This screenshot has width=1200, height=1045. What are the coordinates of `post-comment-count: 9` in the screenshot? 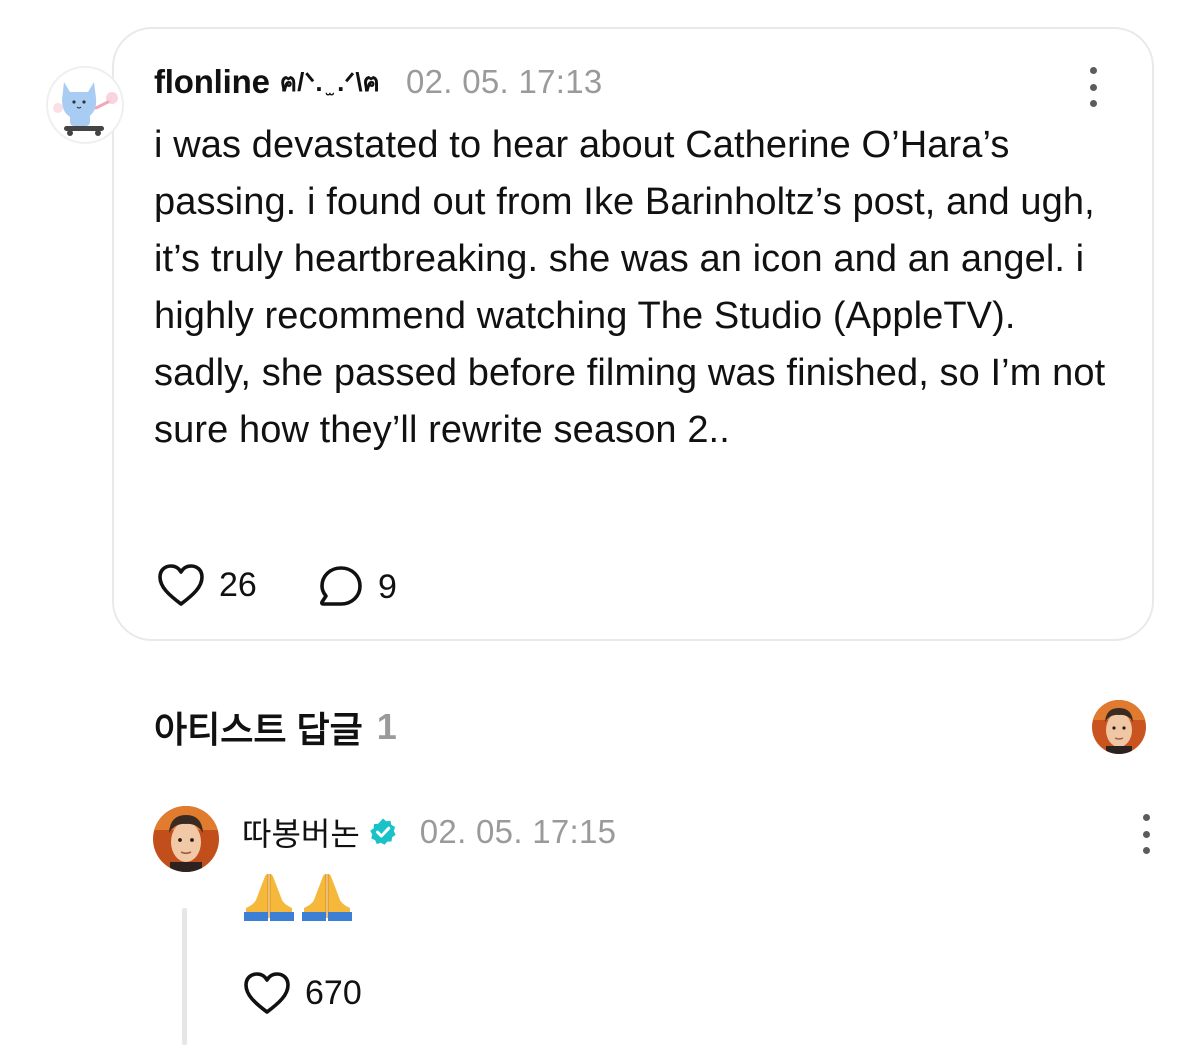 It's located at (387, 586).